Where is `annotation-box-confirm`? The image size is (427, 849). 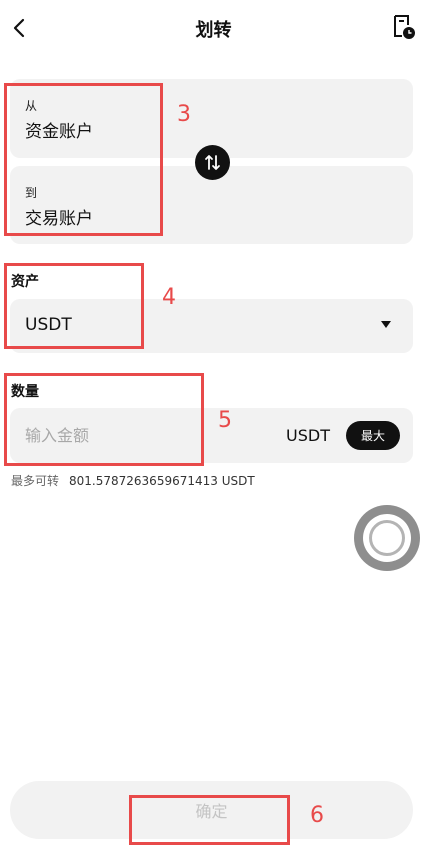
annotation-box-confirm is located at coordinates (209, 820).